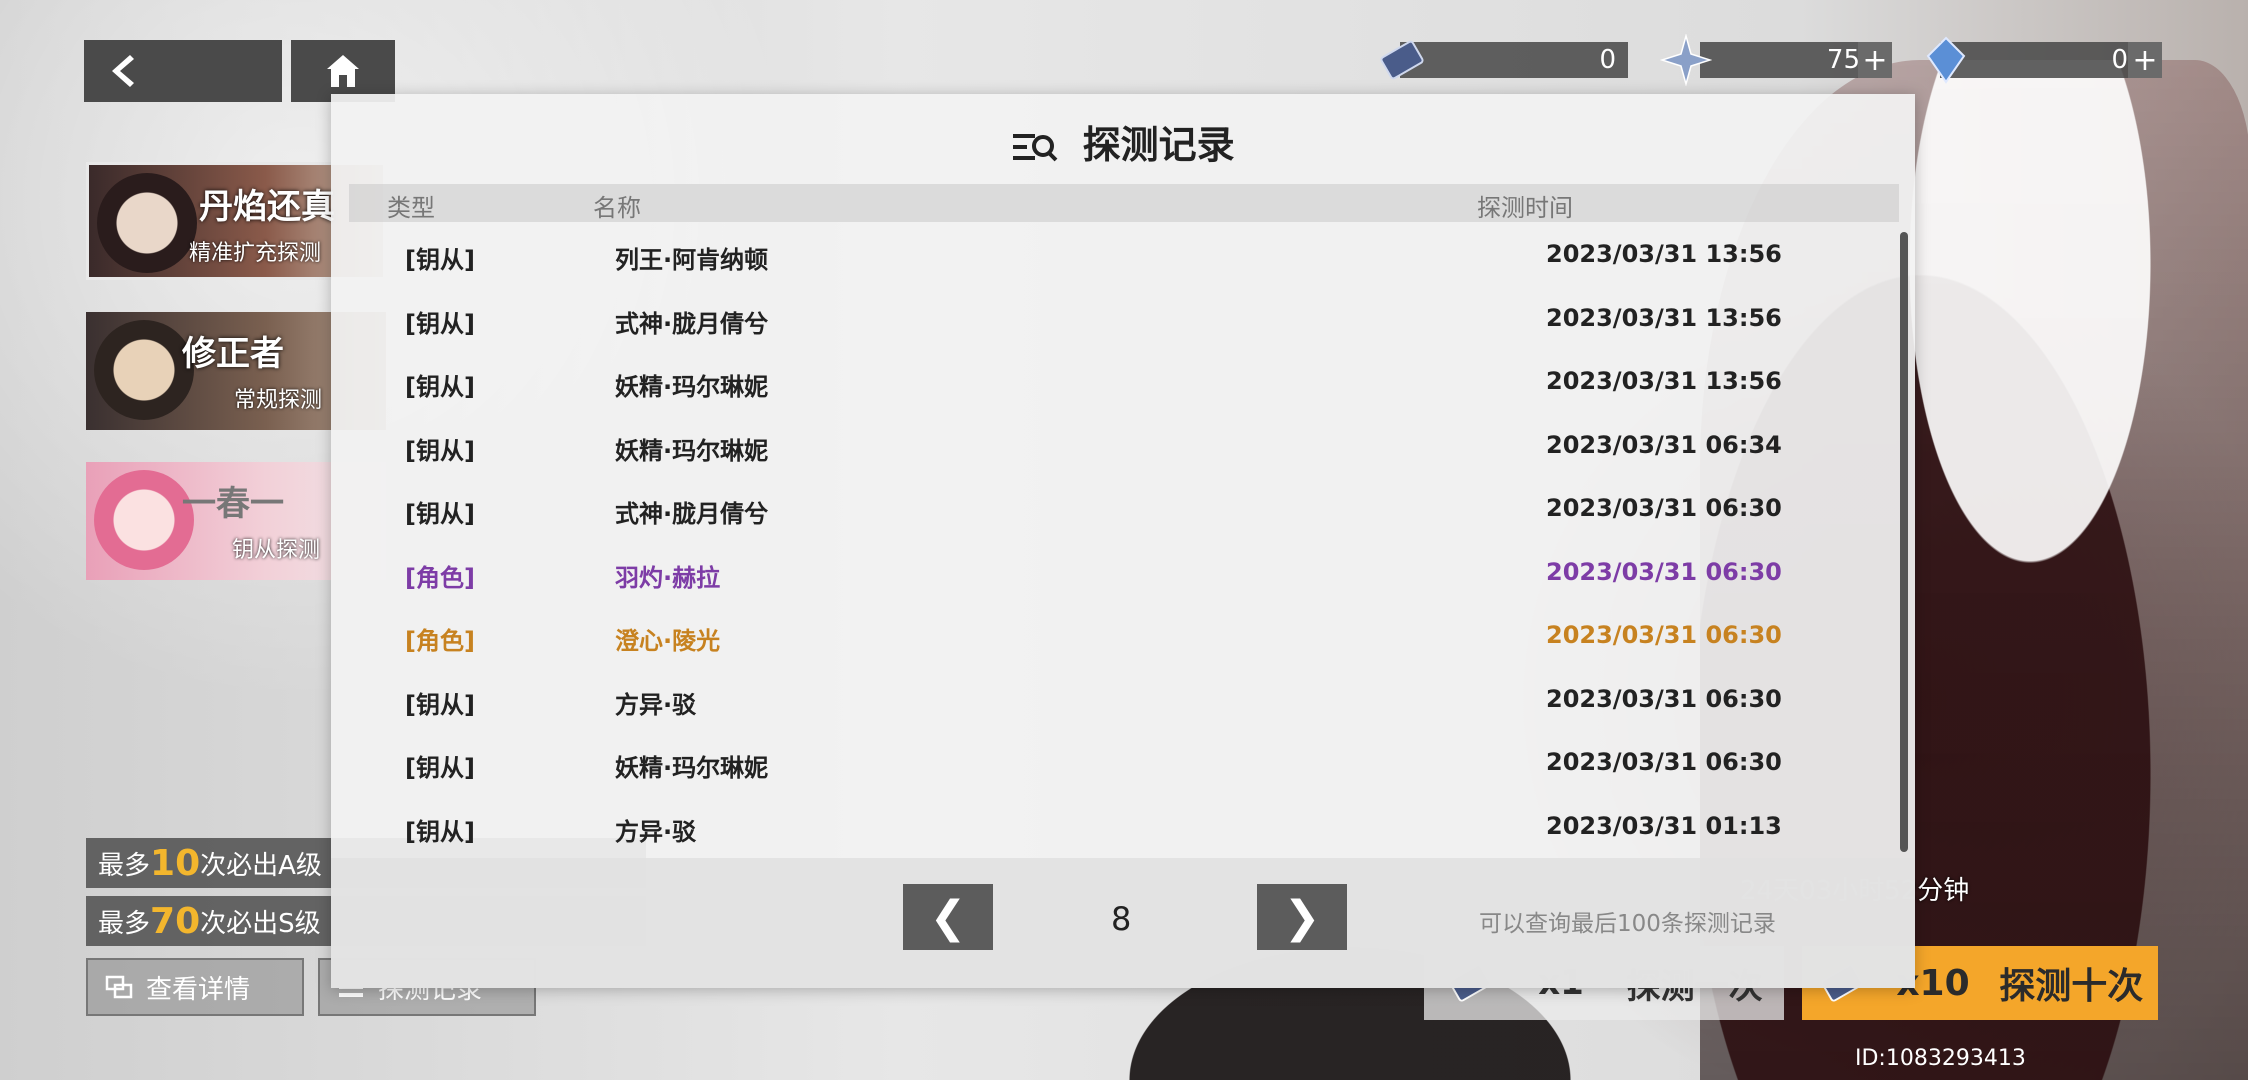  What do you see at coordinates (1904, 542) in the screenshot?
I see `records-scrollbar` at bounding box center [1904, 542].